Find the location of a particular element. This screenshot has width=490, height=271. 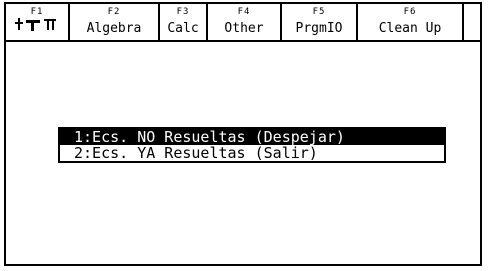

tab-f5-prgmio: F5 PrgmIO is located at coordinates (320, 22).